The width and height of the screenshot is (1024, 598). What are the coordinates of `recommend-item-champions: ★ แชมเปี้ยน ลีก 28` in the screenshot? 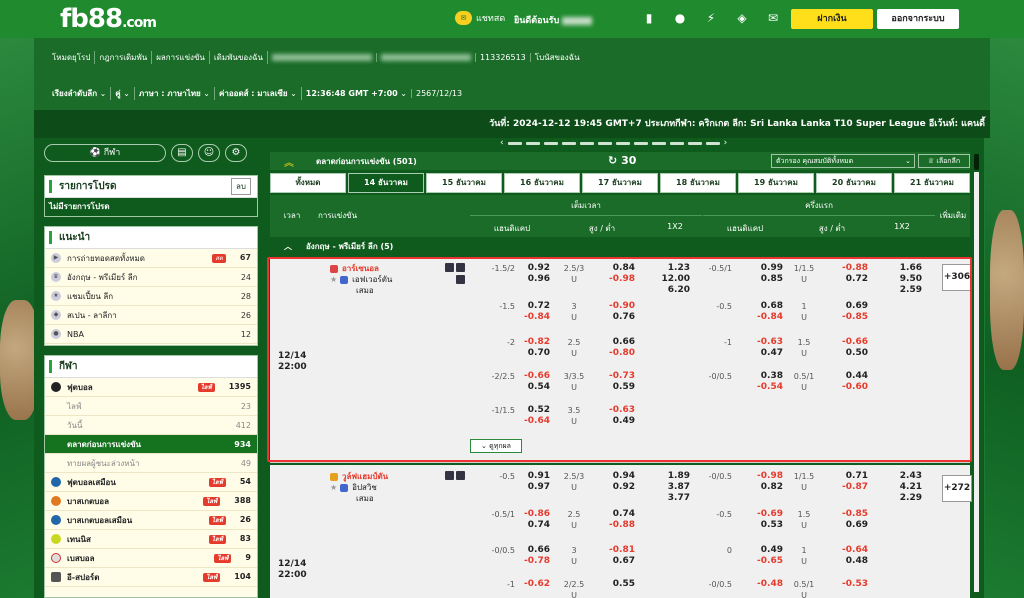 It's located at (151, 296).